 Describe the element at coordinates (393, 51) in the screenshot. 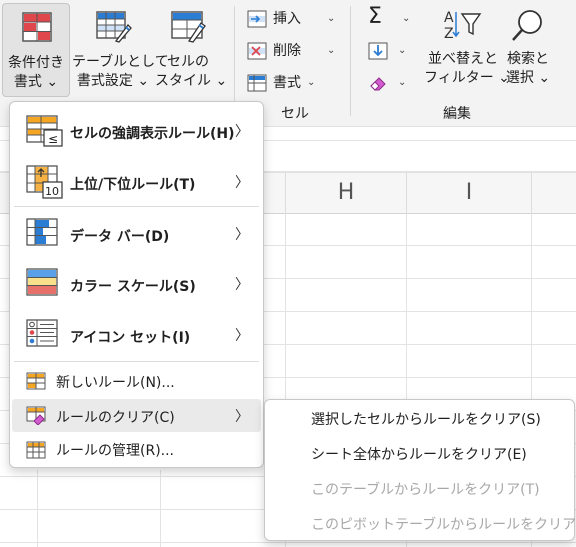

I see `fill-button: ⌄` at that location.